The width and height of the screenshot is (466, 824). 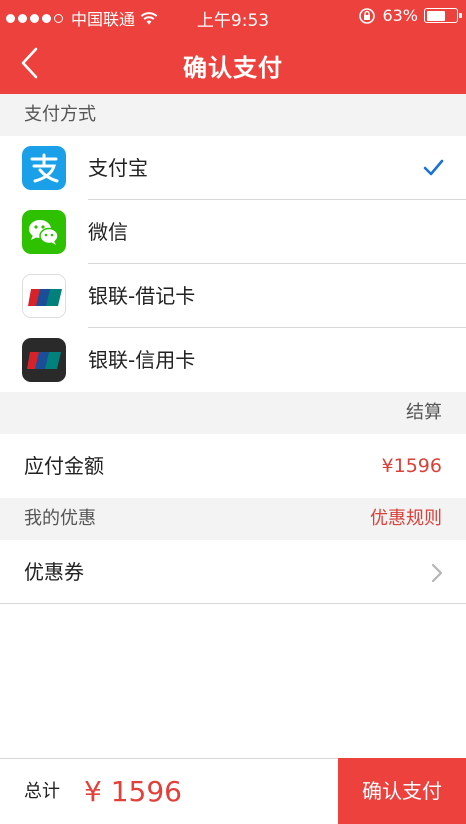 I want to click on payment-option-label: 银联-信用卡, so click(x=142, y=360).